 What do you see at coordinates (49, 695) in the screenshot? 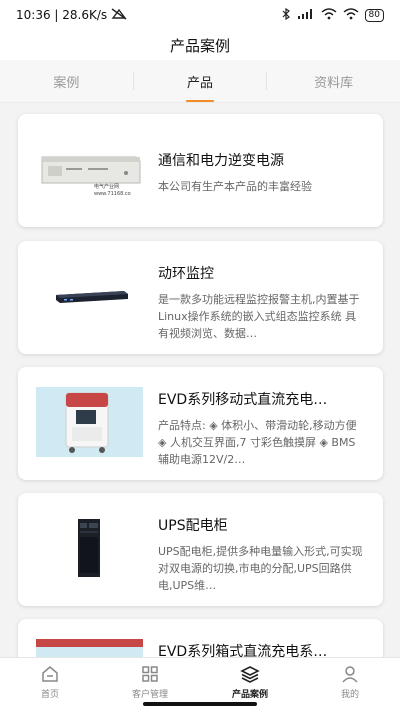
I see `nav-label: 首页` at bounding box center [49, 695].